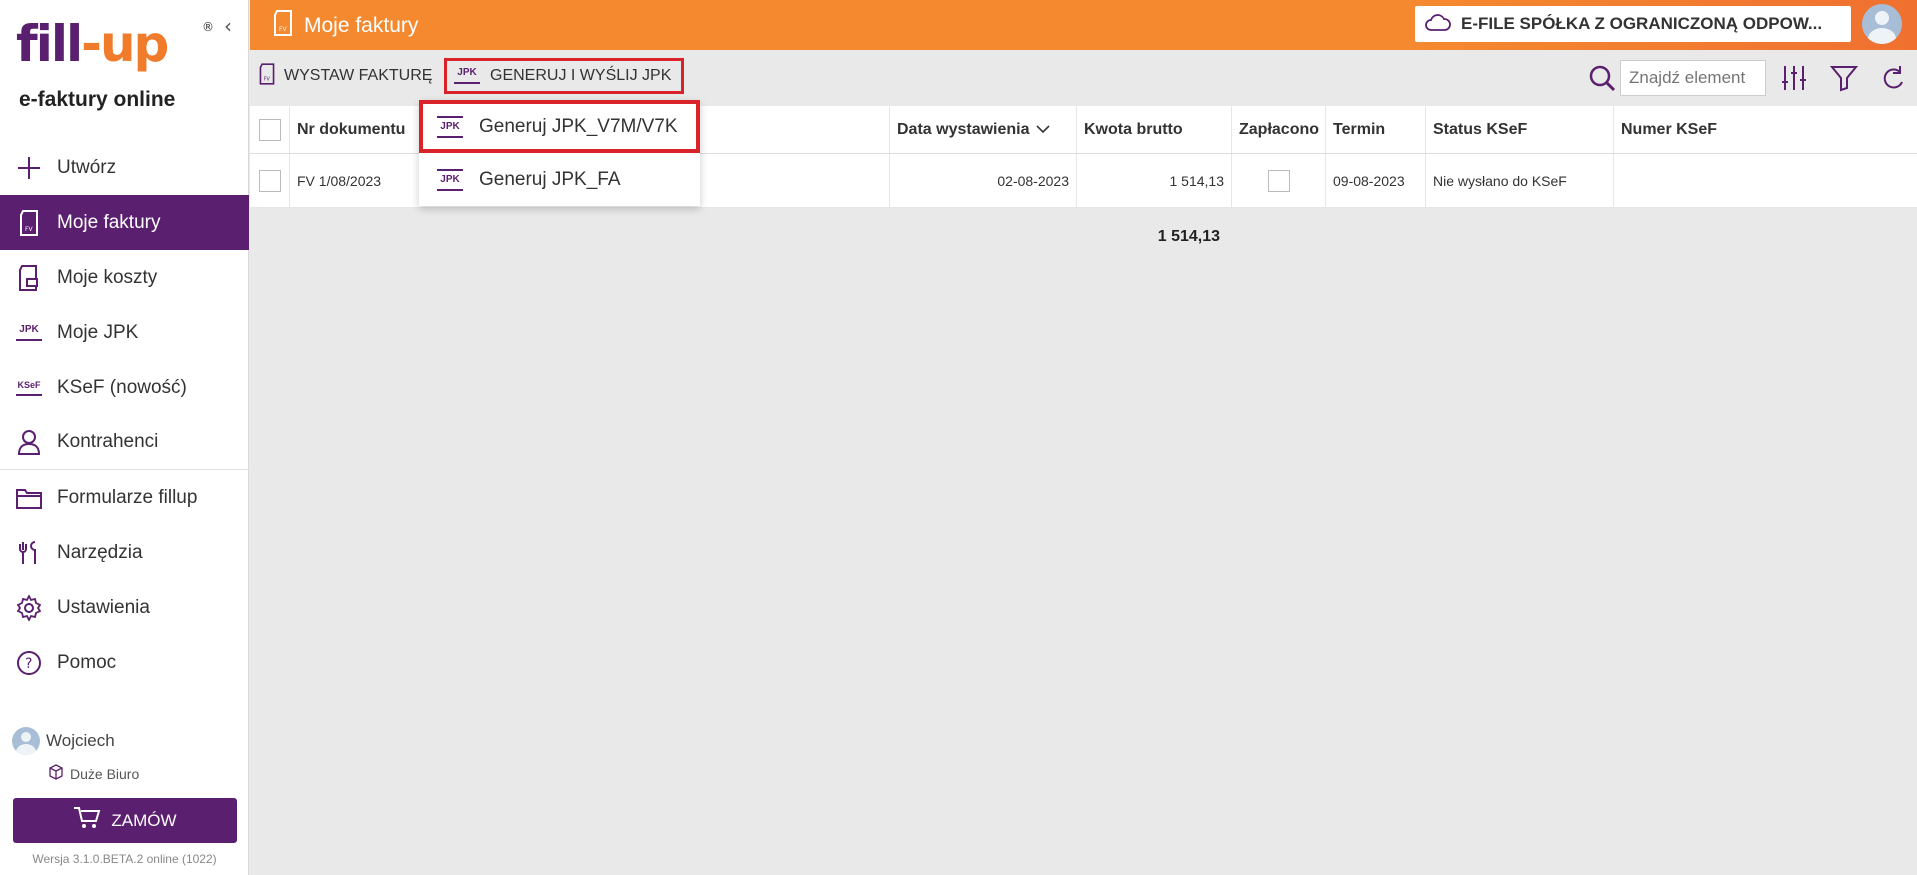 This screenshot has width=1917, height=875. What do you see at coordinates (56, 773) in the screenshot?
I see `cube-icon` at bounding box center [56, 773].